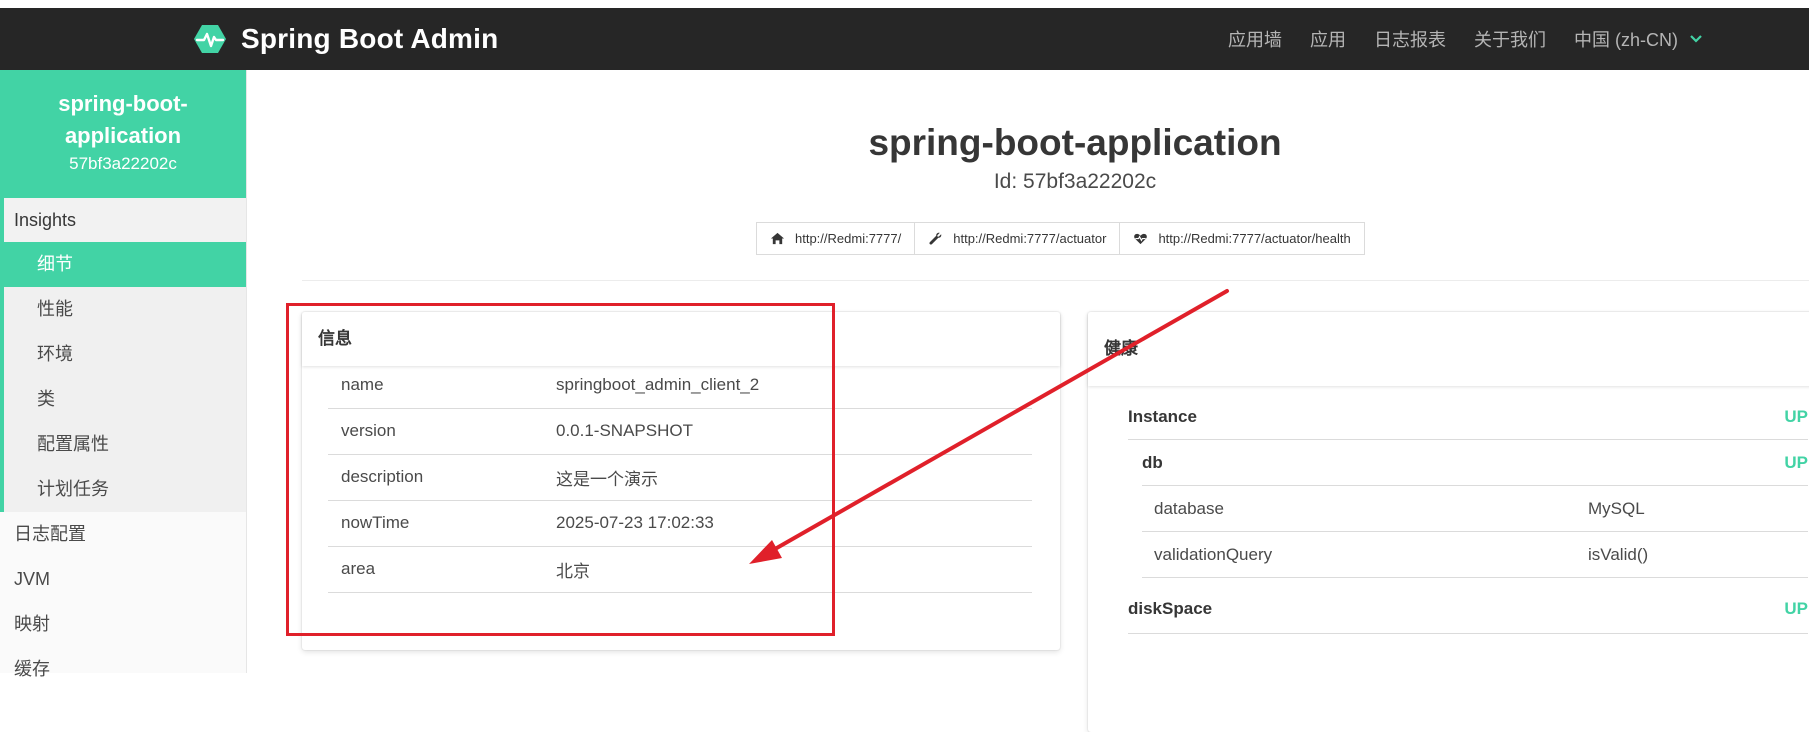  I want to click on annotation-arrow-icon, so click(989, 426).